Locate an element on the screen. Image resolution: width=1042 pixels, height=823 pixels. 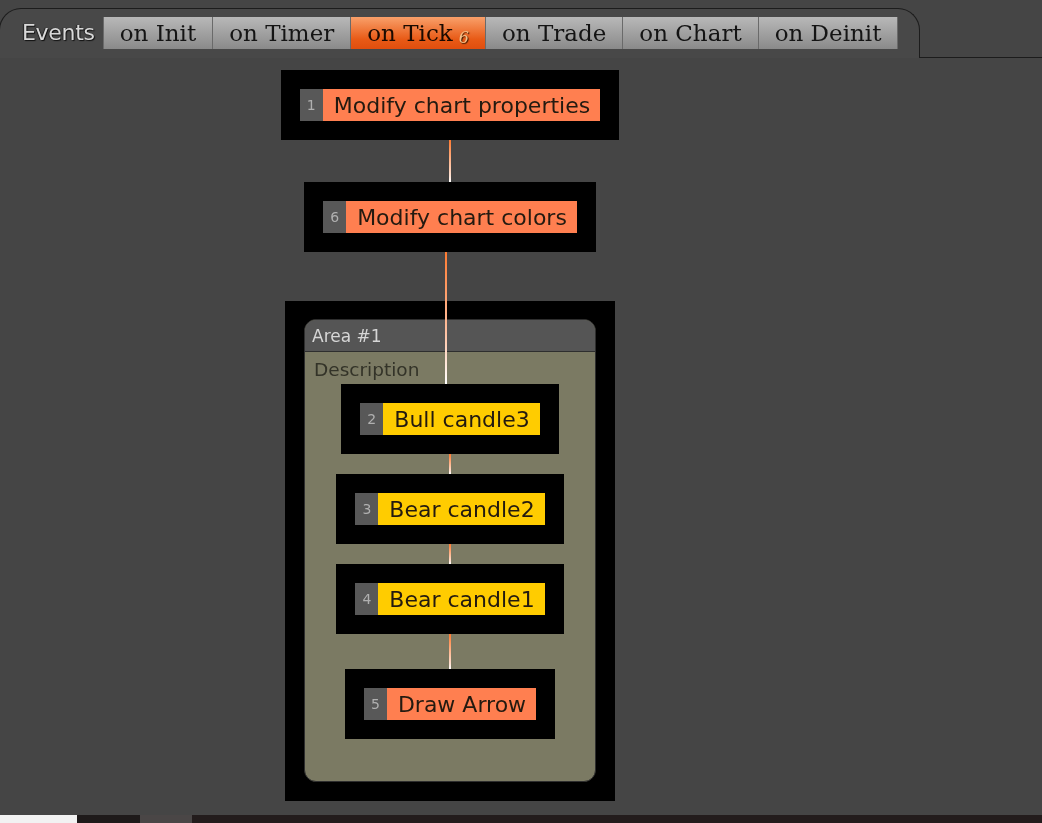
node-card: 3 Bear candle2 is located at coordinates (450, 509).